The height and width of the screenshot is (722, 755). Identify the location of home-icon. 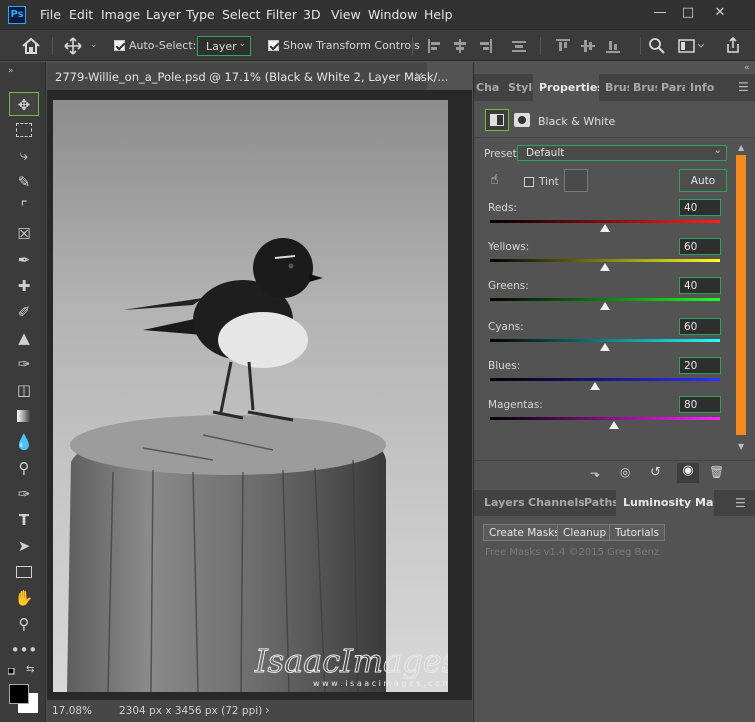
(31, 46).